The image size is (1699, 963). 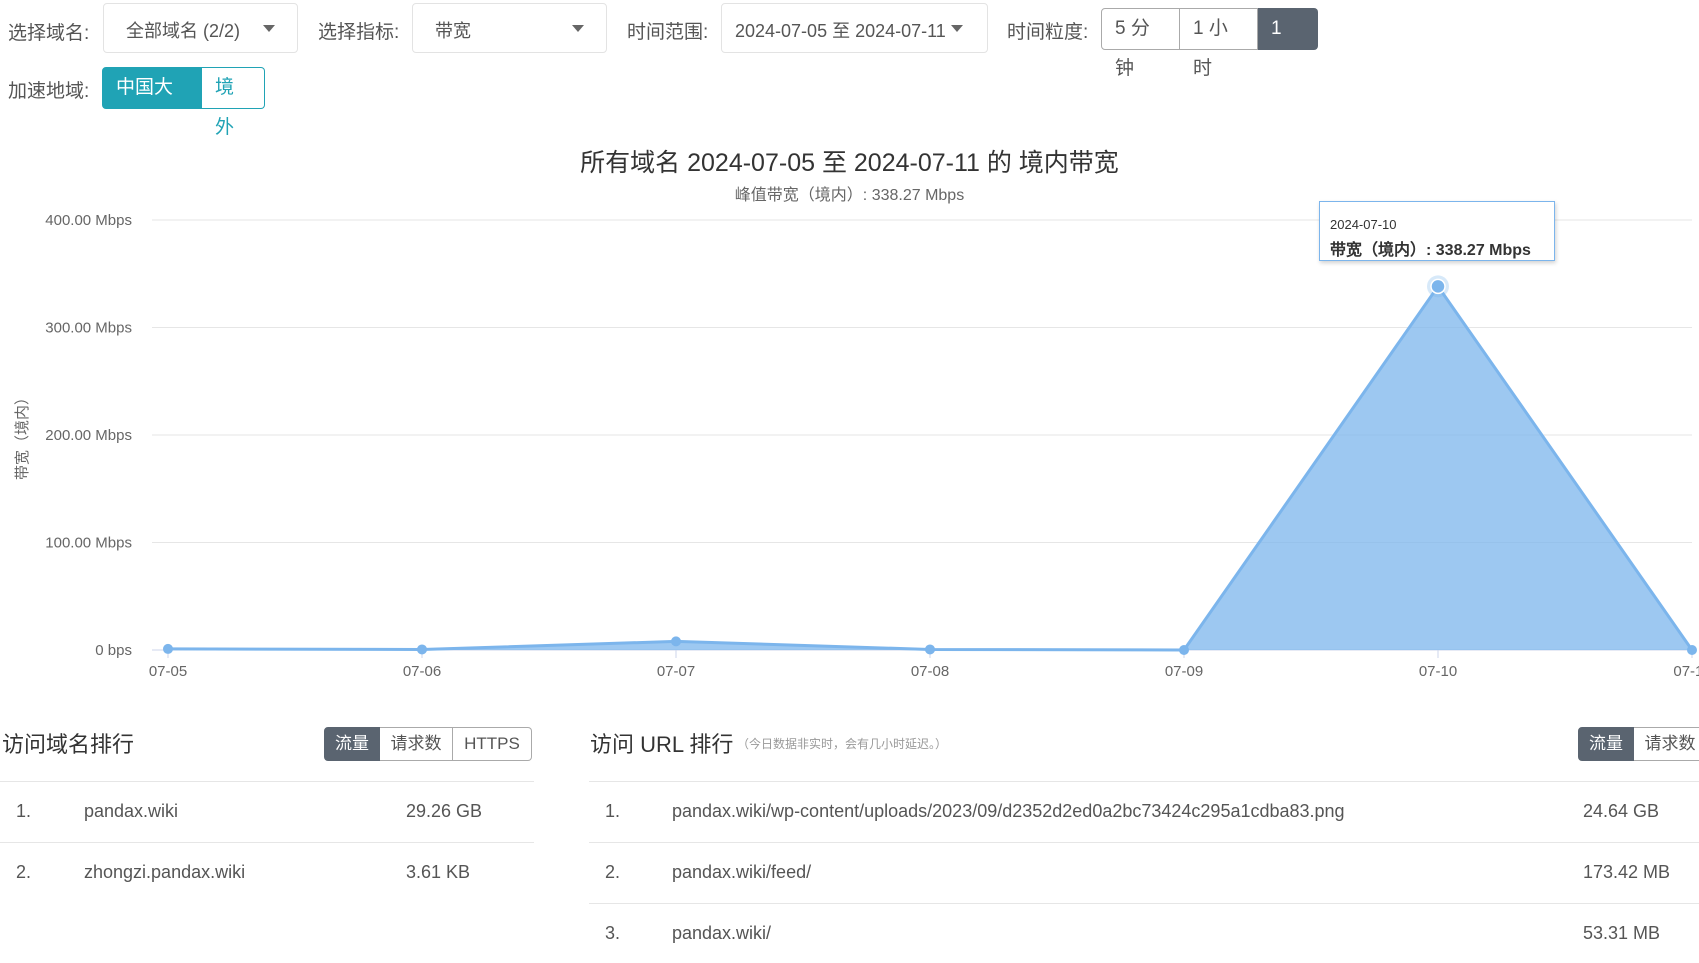 What do you see at coordinates (1184, 671) in the screenshot?
I see `x-tick-label: 07-09` at bounding box center [1184, 671].